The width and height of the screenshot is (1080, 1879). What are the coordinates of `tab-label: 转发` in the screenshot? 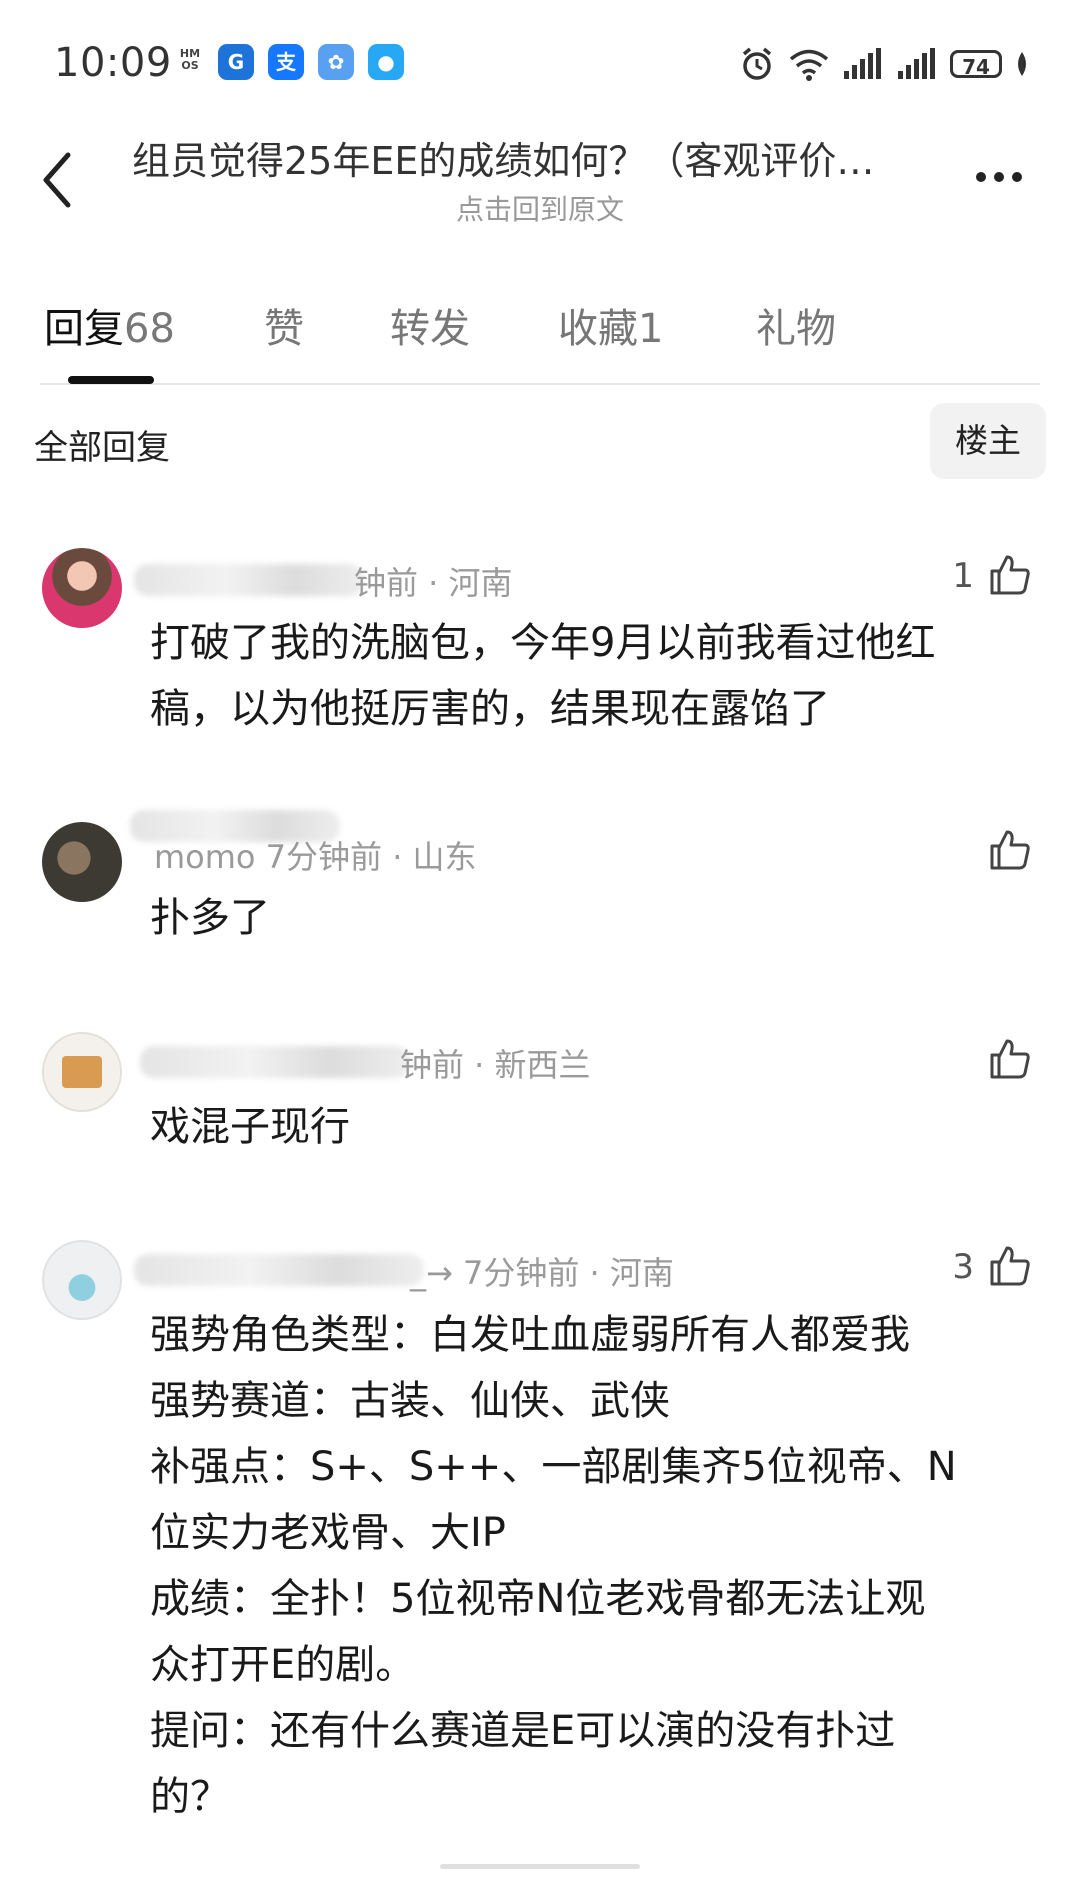 It's located at (430, 329).